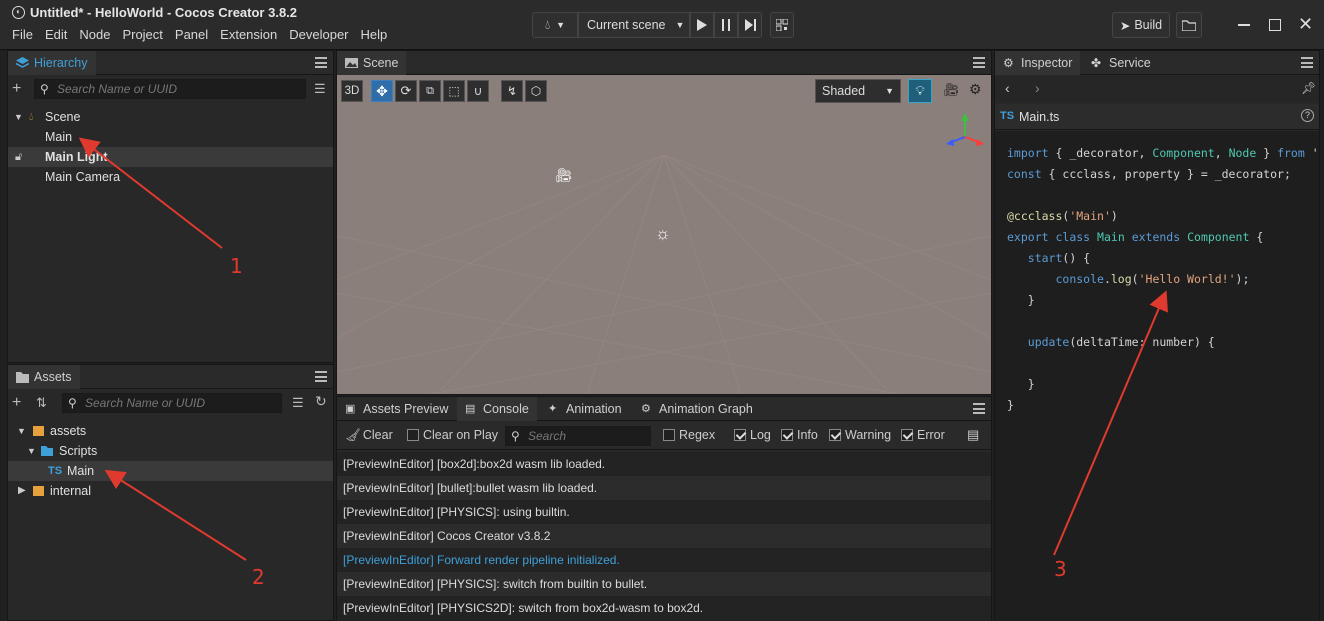 This screenshot has height=621, width=1324. I want to click on build-button: ➤ Build, so click(1141, 25).